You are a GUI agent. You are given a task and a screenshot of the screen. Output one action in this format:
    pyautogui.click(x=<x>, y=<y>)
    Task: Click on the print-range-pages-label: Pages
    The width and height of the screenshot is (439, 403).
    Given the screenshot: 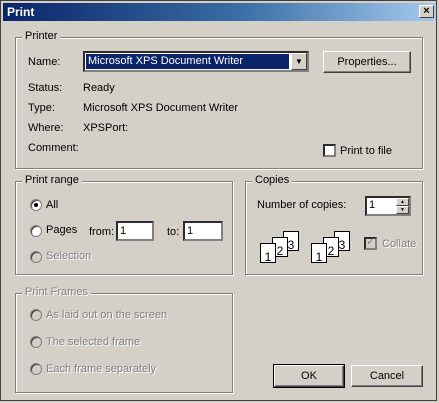 What is the action you would take?
    pyautogui.click(x=61, y=230)
    